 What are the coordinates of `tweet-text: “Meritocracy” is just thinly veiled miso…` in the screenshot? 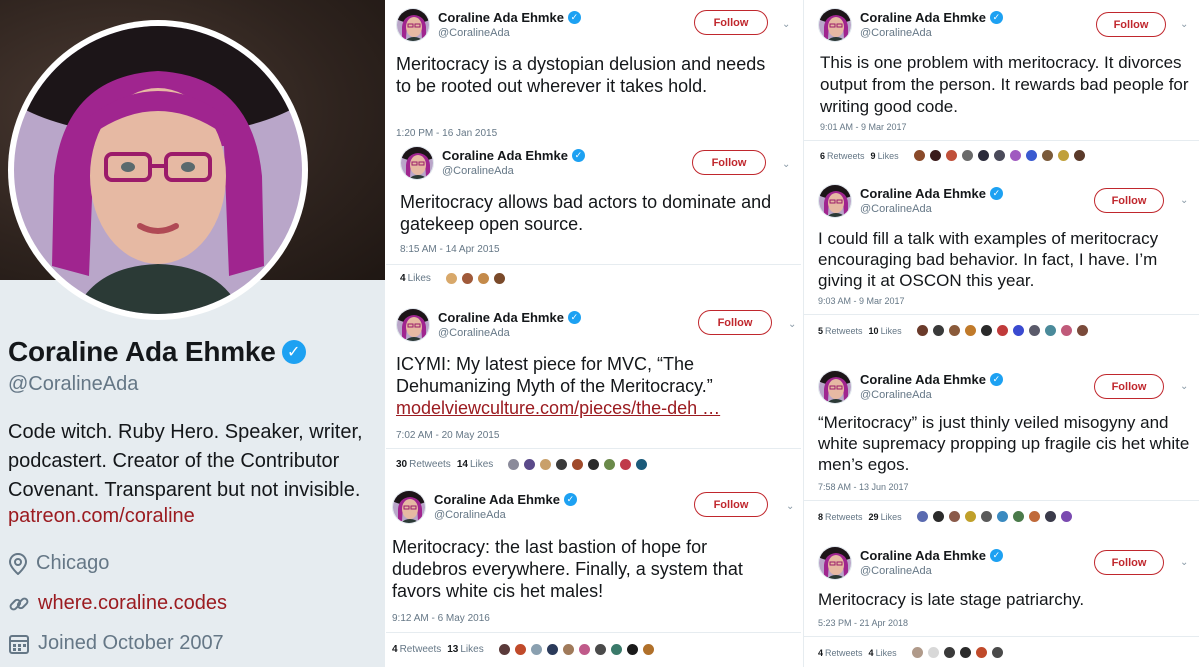 It's located at (1004, 443).